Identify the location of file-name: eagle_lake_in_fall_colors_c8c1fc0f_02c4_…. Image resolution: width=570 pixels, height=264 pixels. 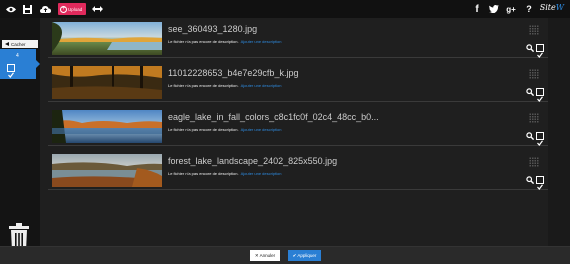
(273, 117).